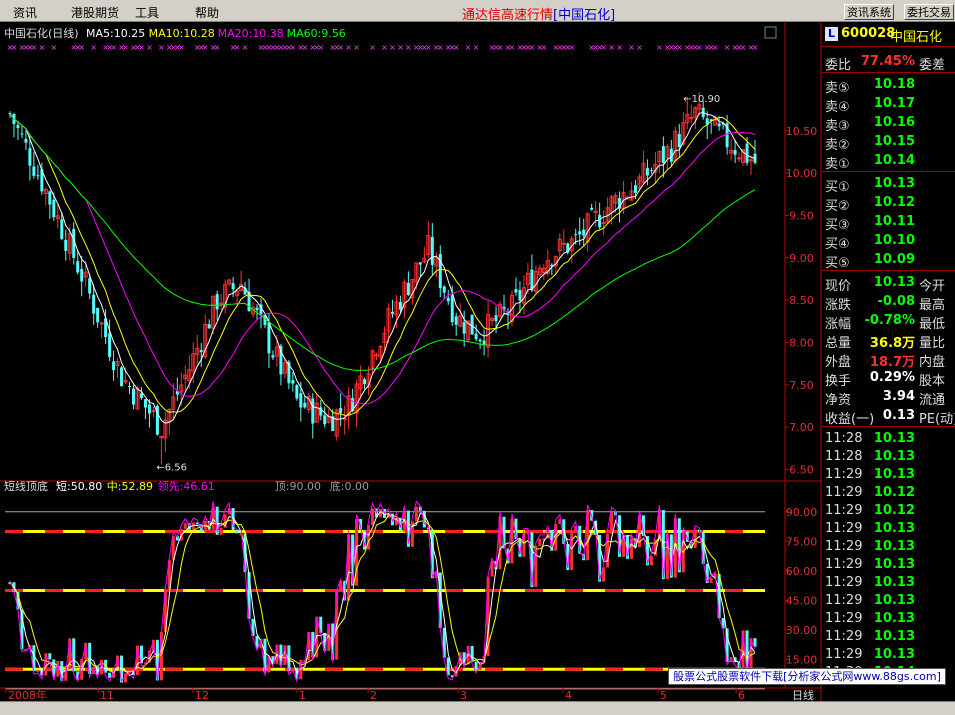 The width and height of the screenshot is (955, 715). What do you see at coordinates (894, 183) in the screenshot?
I see `bid-row-1-value: 10.13` at bounding box center [894, 183].